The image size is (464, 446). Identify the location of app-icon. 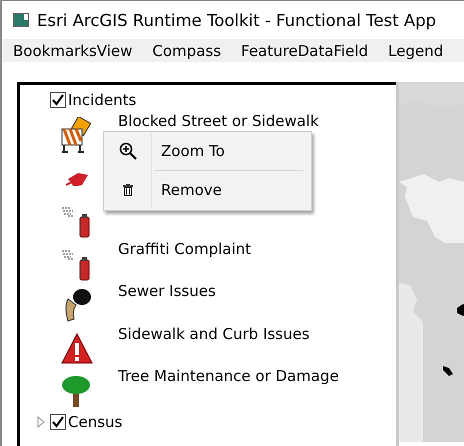
(21, 20).